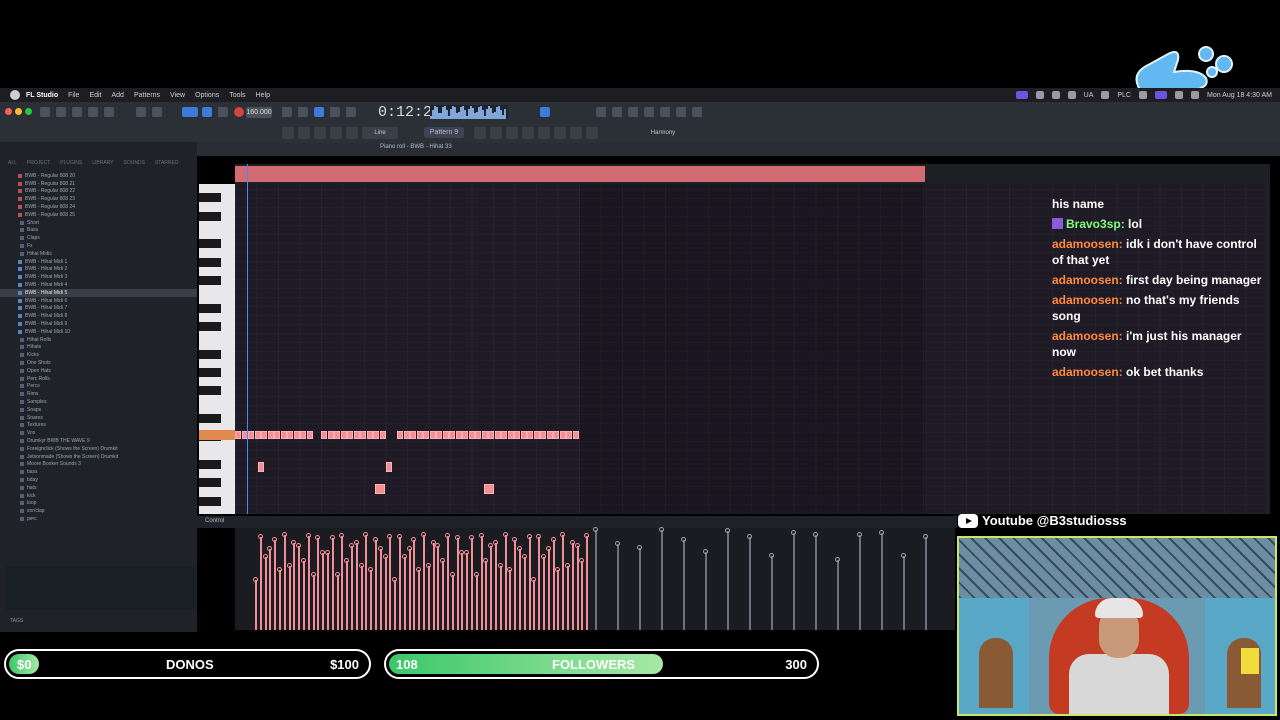 The image size is (1280, 720). I want to click on link-icon, so click(336, 133).